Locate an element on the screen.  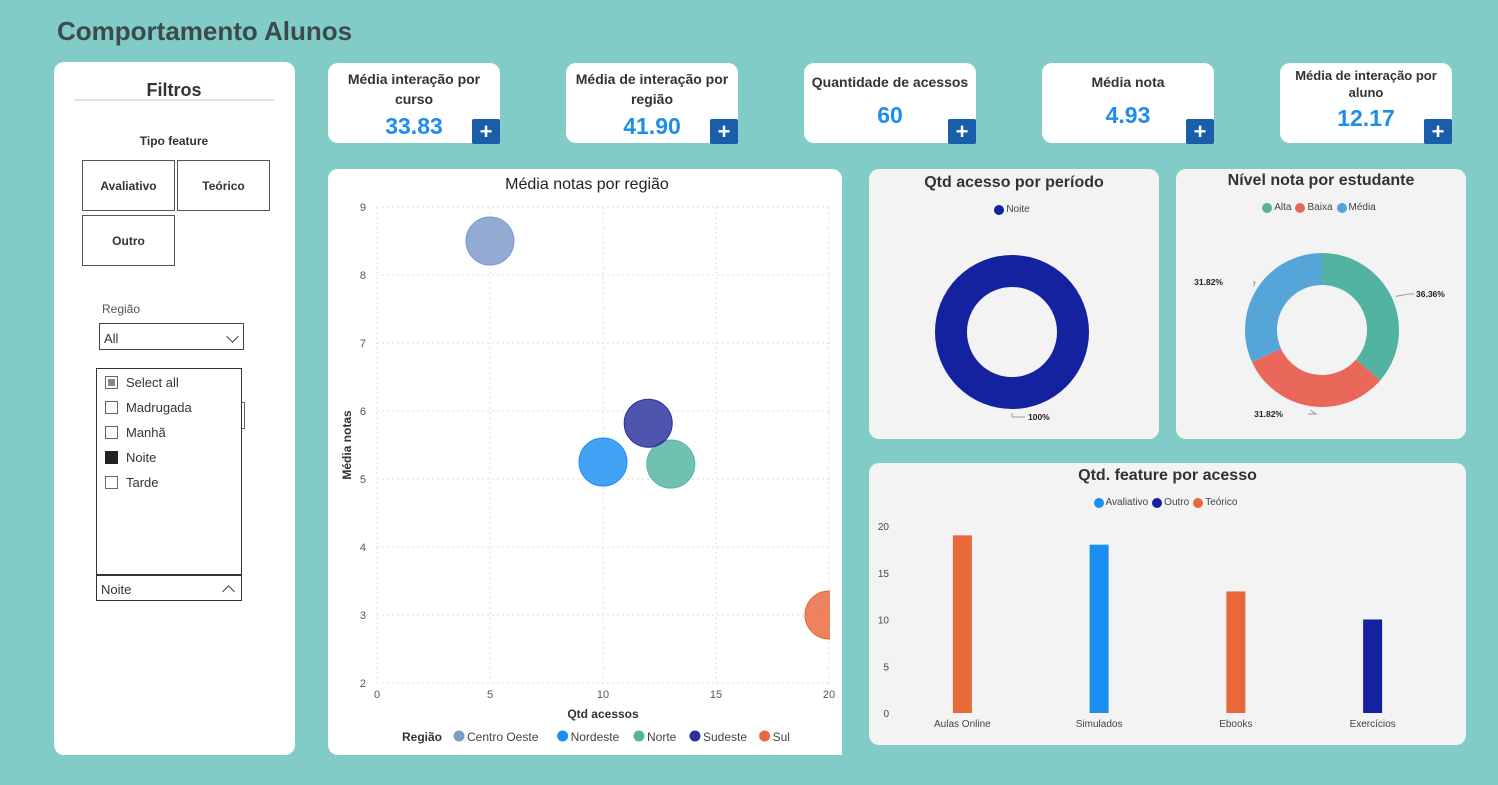
legend-label: Sul is located at coordinates (781, 737).